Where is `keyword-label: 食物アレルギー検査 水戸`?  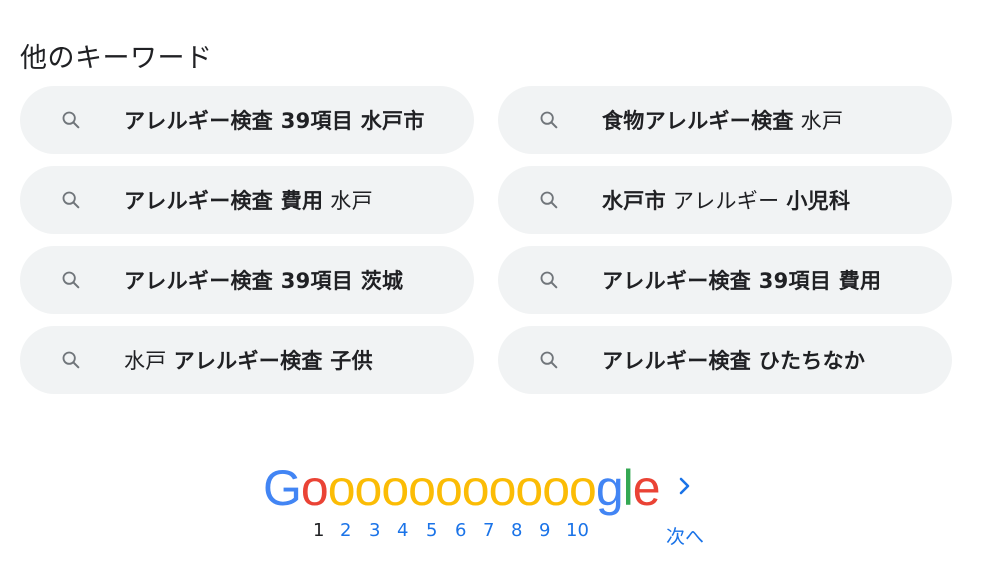 keyword-label: 食物アレルギー検査 水戸 is located at coordinates (722, 120).